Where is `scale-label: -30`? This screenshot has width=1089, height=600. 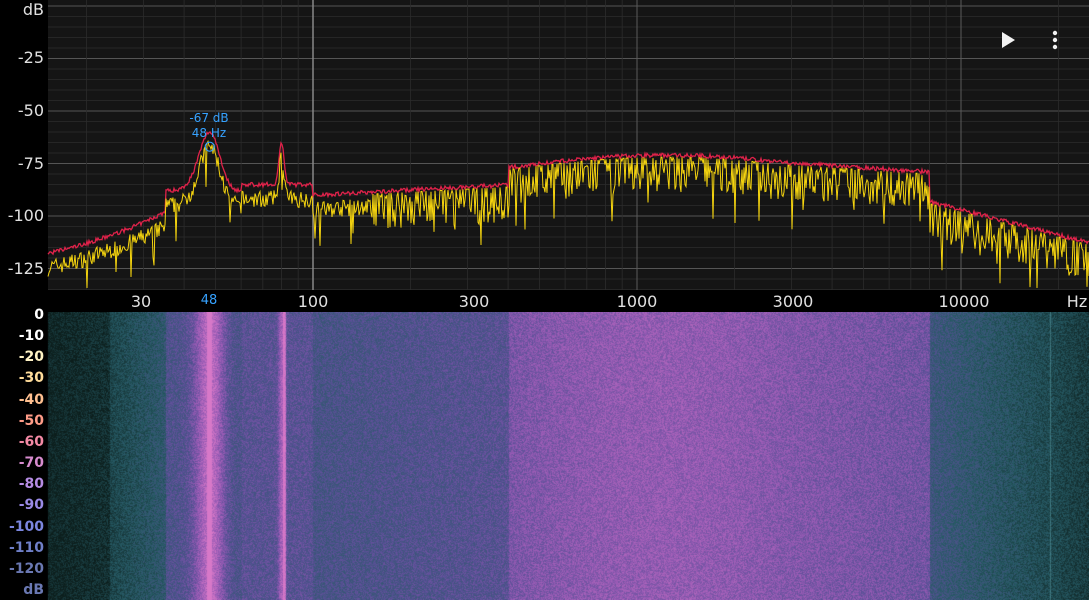 scale-label: -30 is located at coordinates (31, 378).